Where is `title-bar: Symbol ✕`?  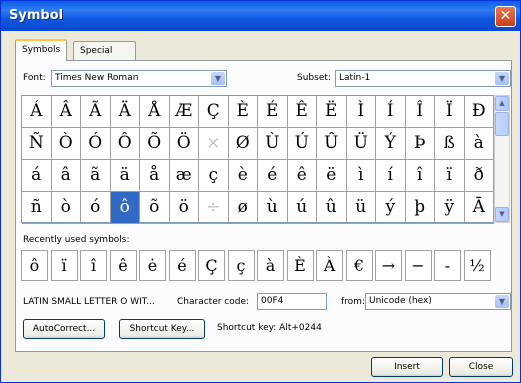
title-bar: Symbol ✕ is located at coordinates (260, 16).